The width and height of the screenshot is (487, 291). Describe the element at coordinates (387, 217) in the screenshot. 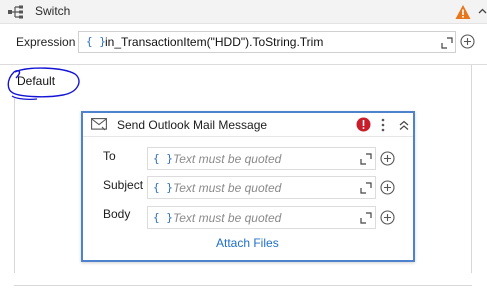

I see `body-add-icon` at that location.